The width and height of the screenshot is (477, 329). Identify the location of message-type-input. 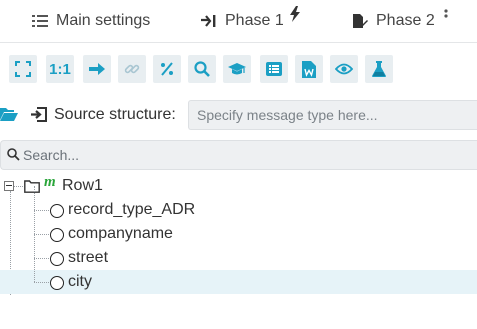
(332, 115).